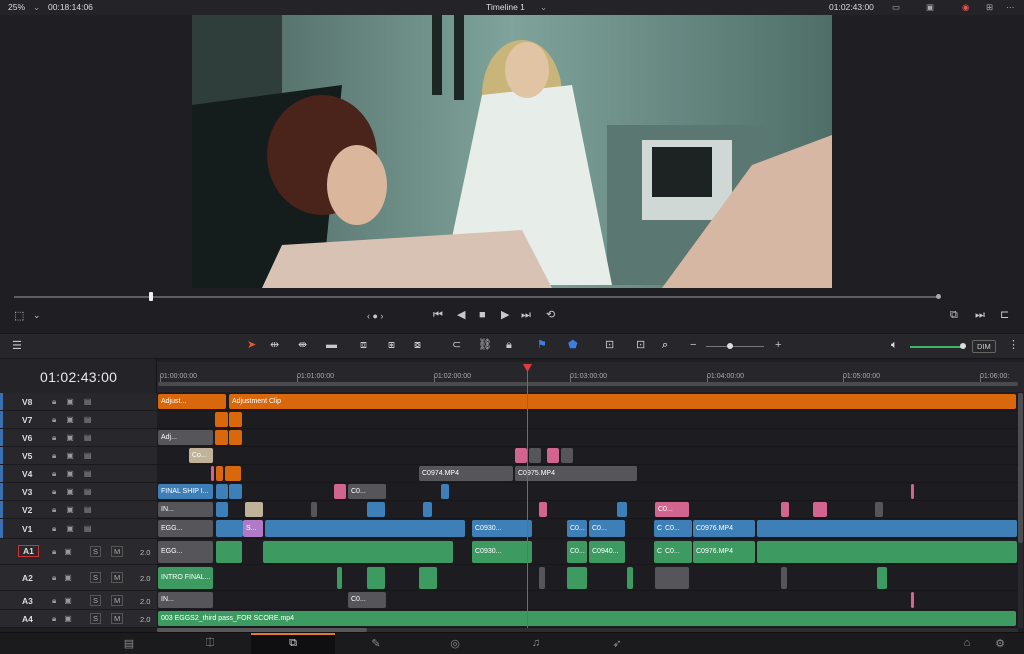 The image size is (1024, 654). Describe the element at coordinates (251, 345) in the screenshot. I see `selection-tool-icon: ➤` at that location.